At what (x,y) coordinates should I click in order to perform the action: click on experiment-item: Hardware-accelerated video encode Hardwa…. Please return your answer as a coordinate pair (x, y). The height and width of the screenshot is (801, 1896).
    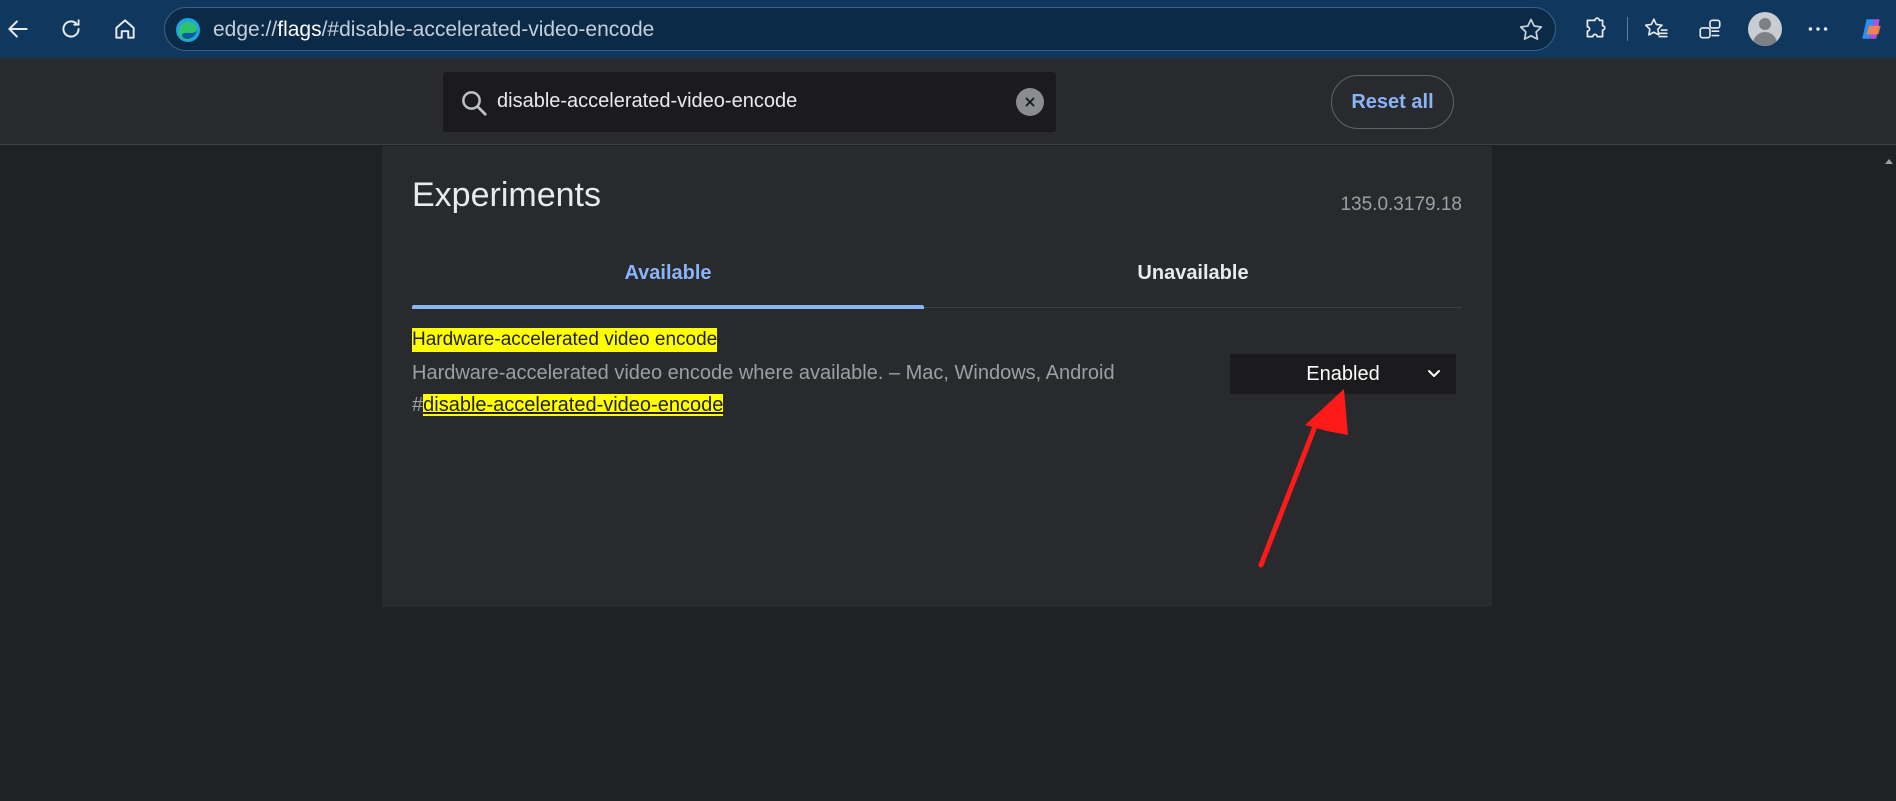
    Looking at the image, I should click on (937, 372).